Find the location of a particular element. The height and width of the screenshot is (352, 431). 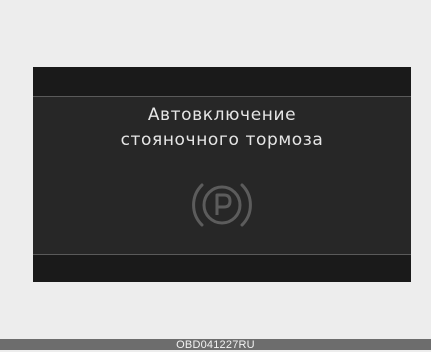

display-bottom-band is located at coordinates (222, 268).